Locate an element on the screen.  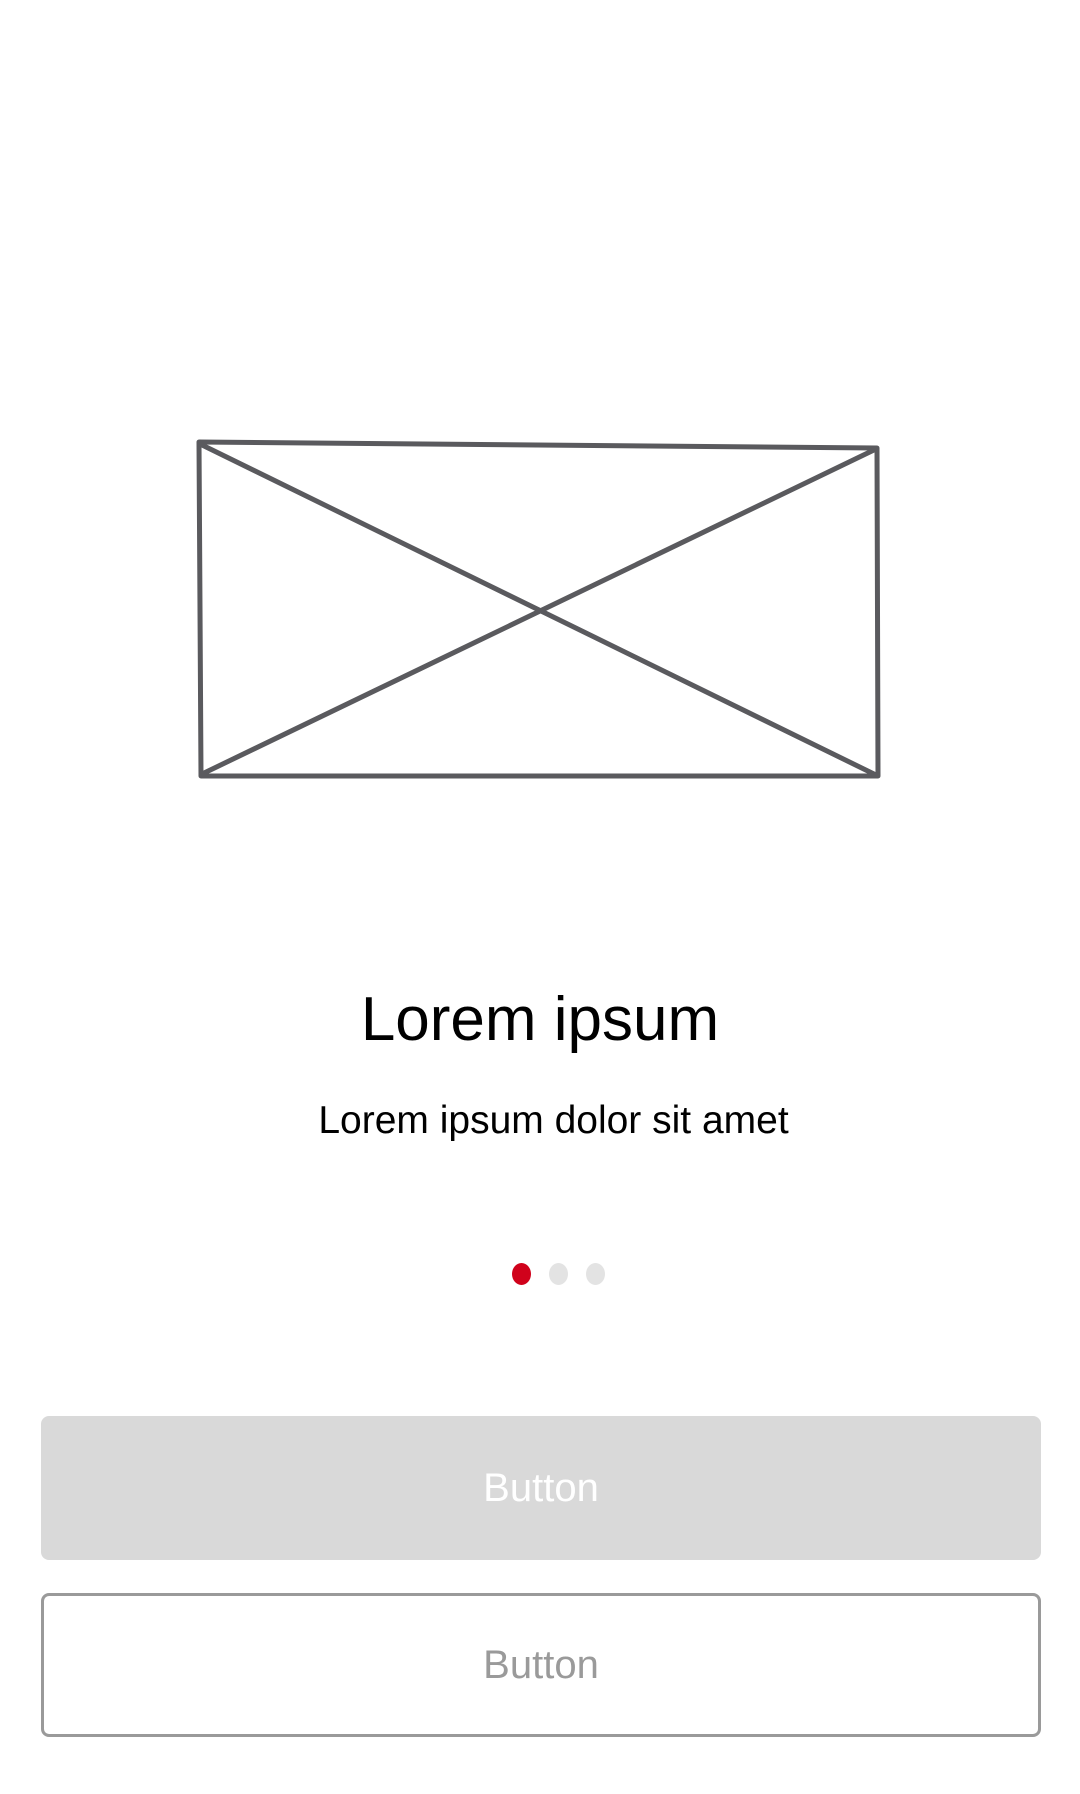
secondary-button-label: Button is located at coordinates (541, 1664).